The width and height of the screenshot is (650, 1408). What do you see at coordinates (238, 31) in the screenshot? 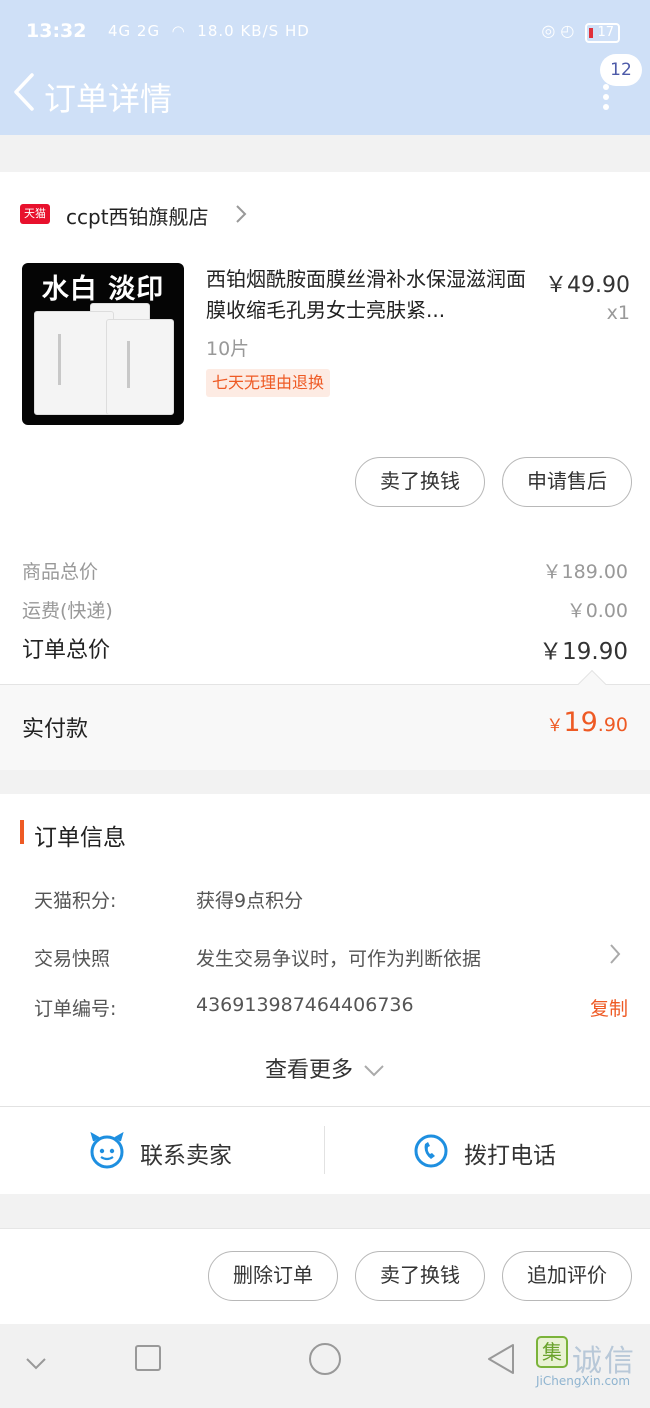
I see `net-speed: 18.0 KB/S` at bounding box center [238, 31].